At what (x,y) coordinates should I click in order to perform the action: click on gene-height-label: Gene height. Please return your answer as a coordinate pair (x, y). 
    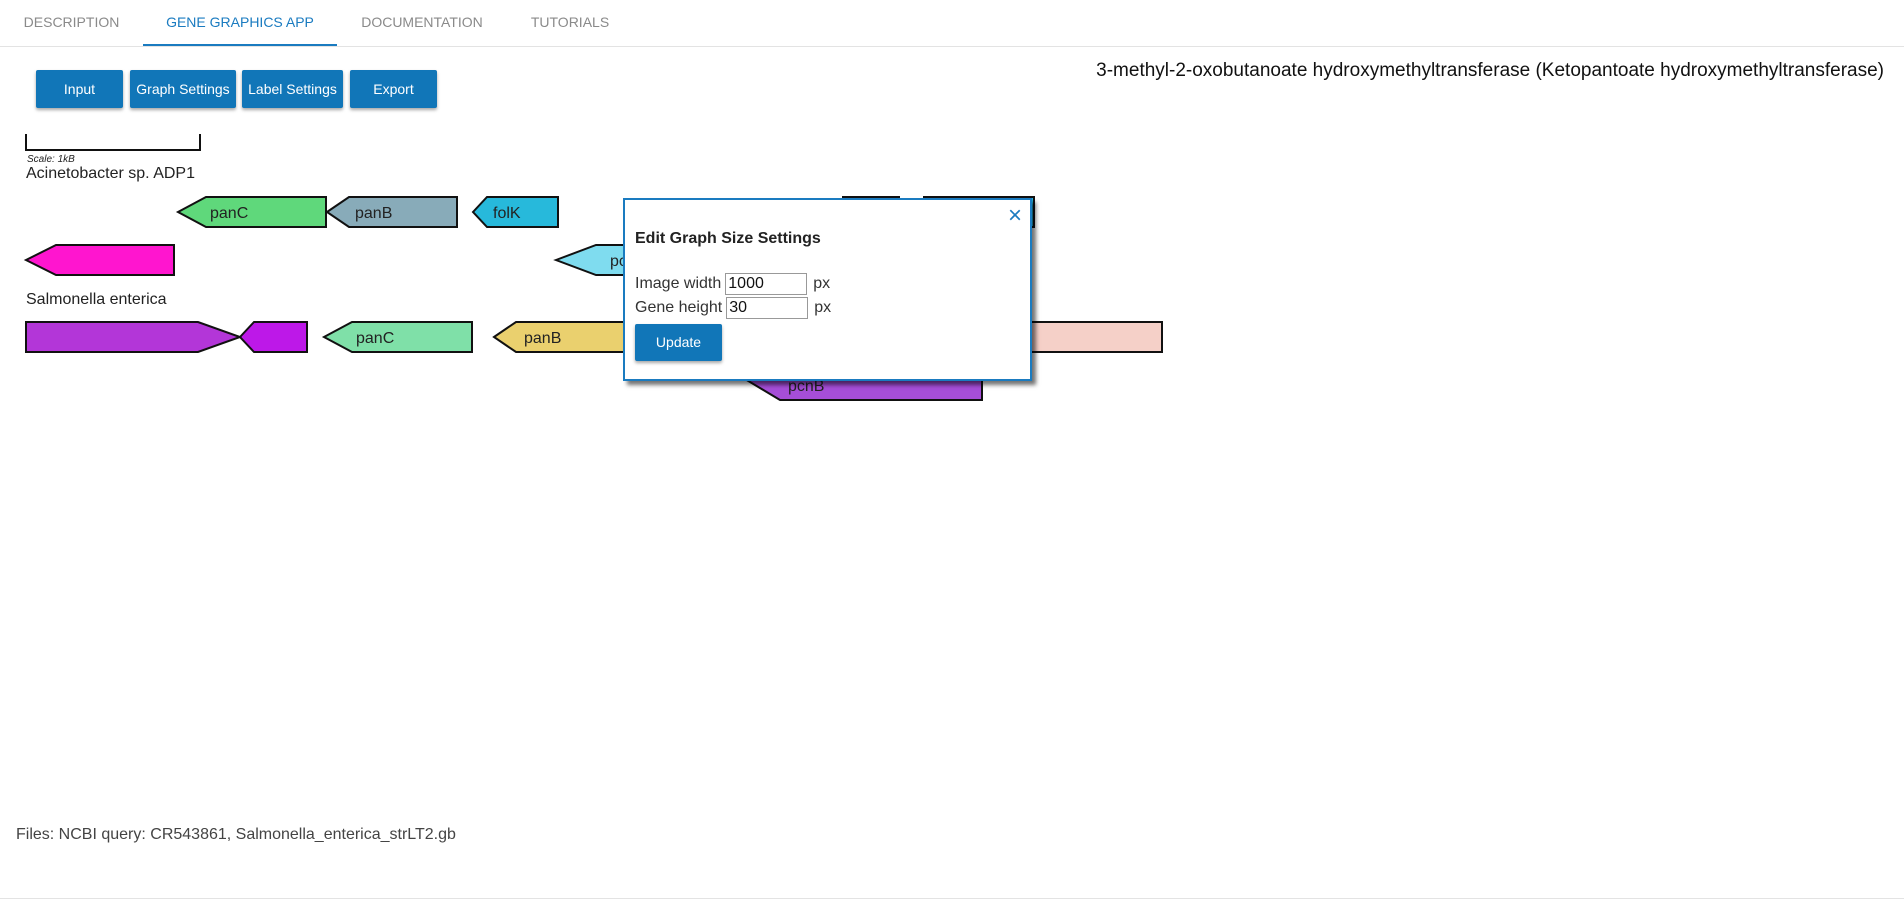
    Looking at the image, I should click on (679, 307).